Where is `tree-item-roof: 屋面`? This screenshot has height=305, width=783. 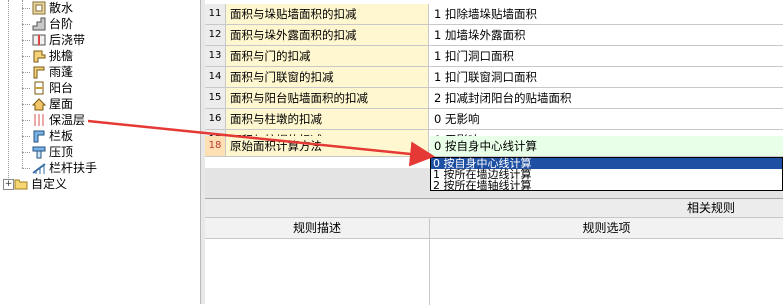
tree-item-roof: 屋面 is located at coordinates (47, 104).